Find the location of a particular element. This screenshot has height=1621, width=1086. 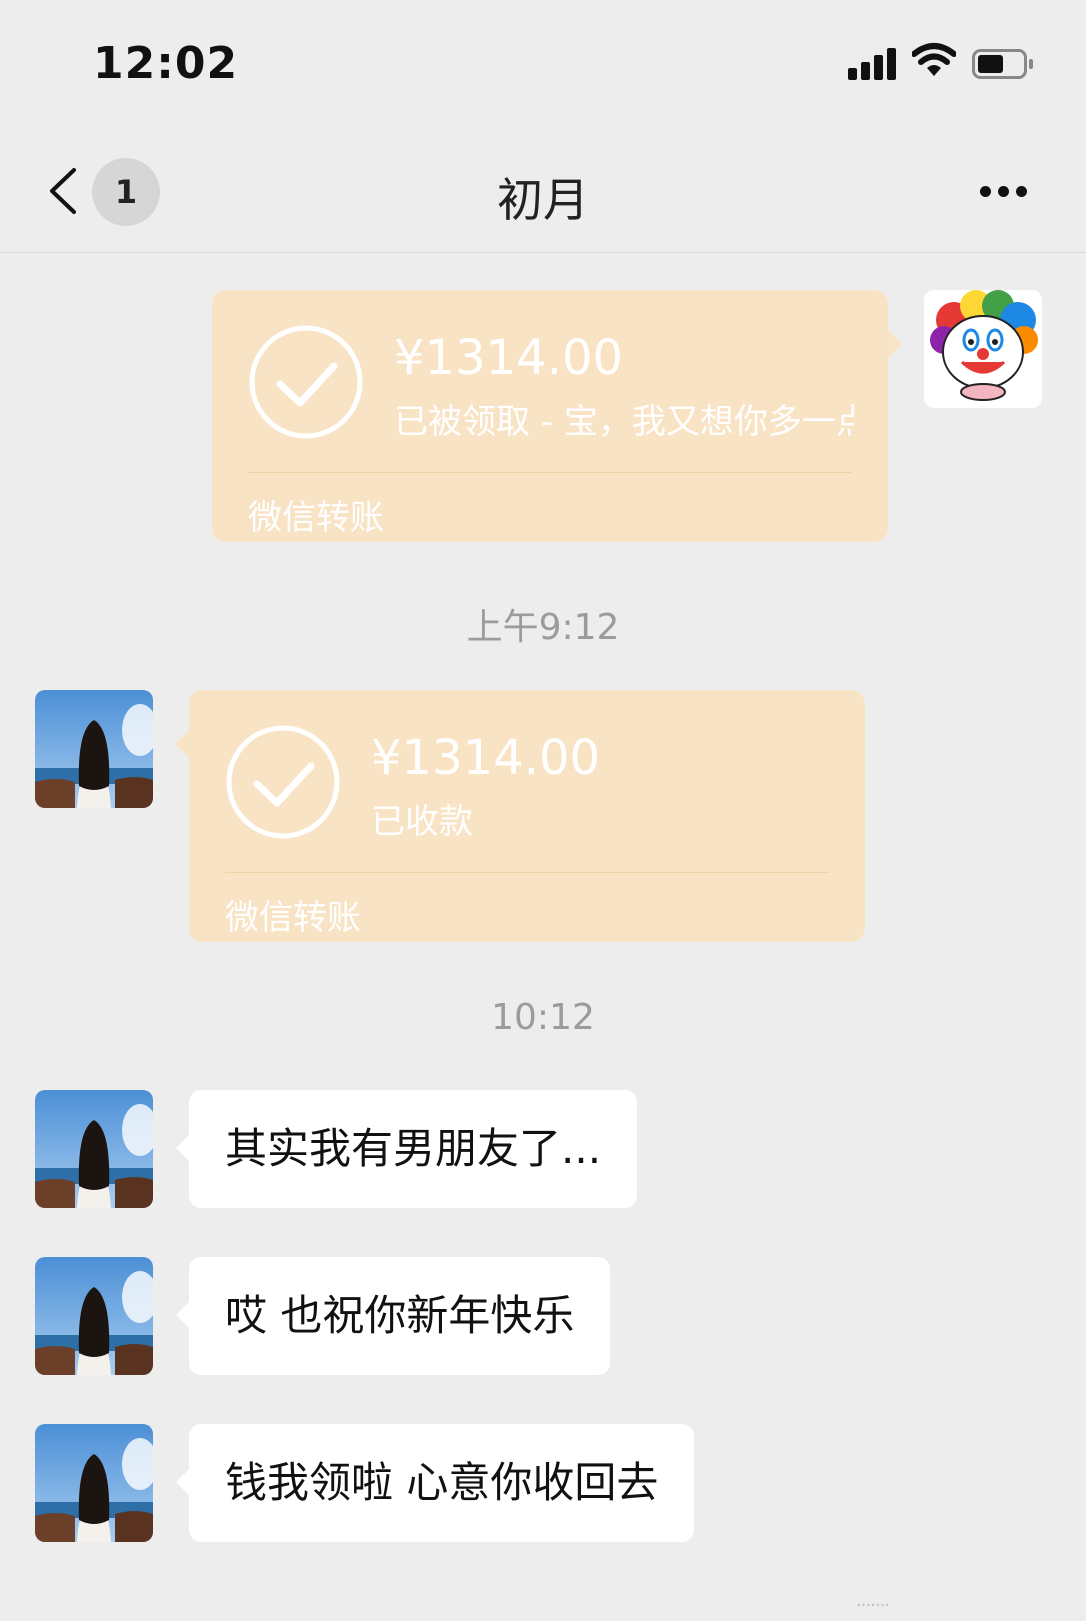

self-avatar is located at coordinates (983, 349).